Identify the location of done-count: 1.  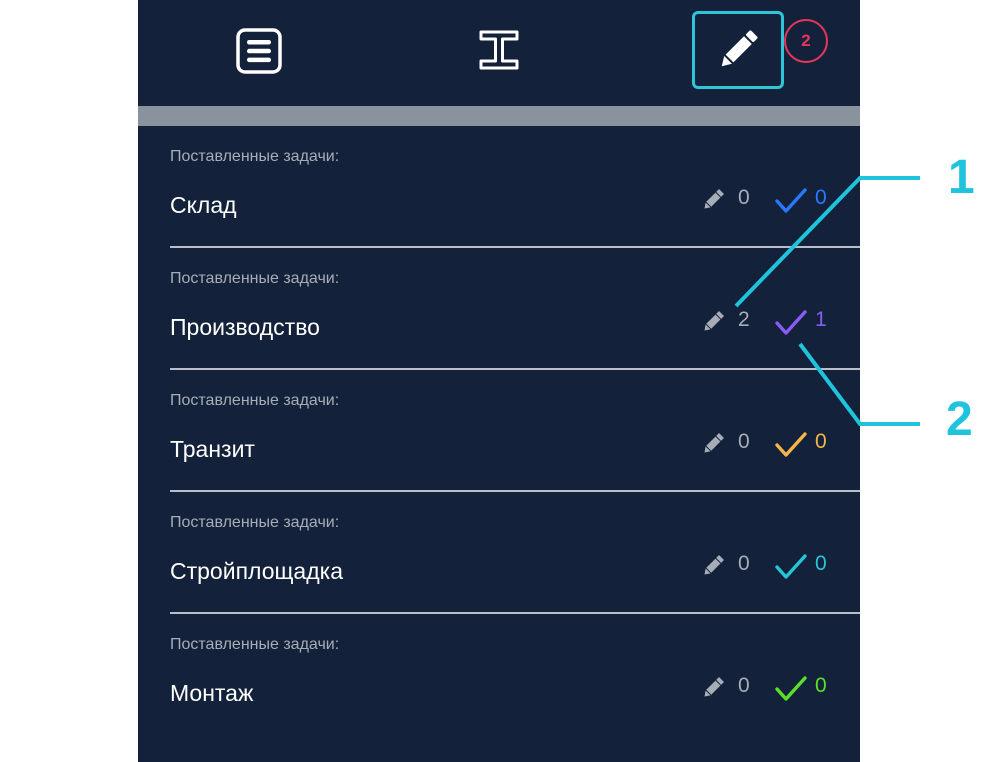
(821, 319).